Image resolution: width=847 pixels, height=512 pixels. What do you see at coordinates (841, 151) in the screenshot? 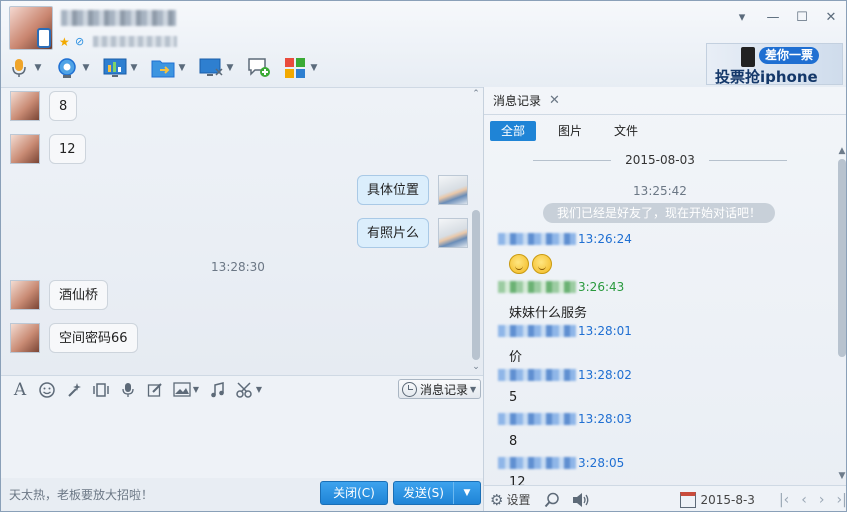
I see `scroll-up-icon: ▲` at bounding box center [841, 151].